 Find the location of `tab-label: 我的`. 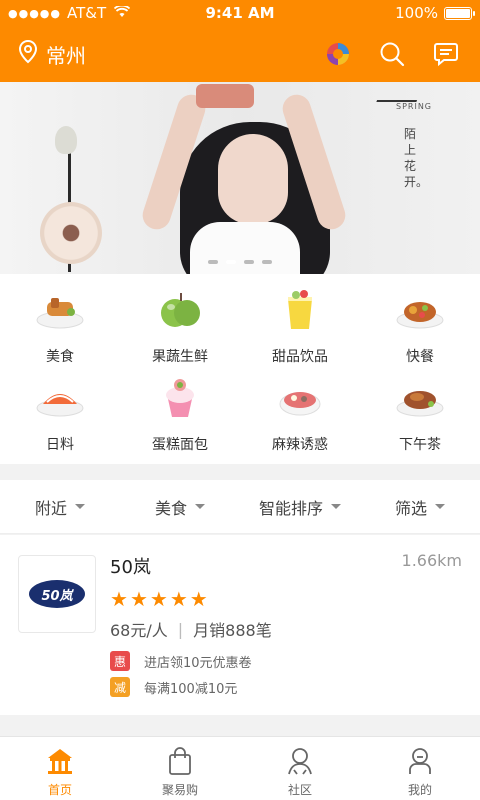

tab-label: 我的 is located at coordinates (419, 790).